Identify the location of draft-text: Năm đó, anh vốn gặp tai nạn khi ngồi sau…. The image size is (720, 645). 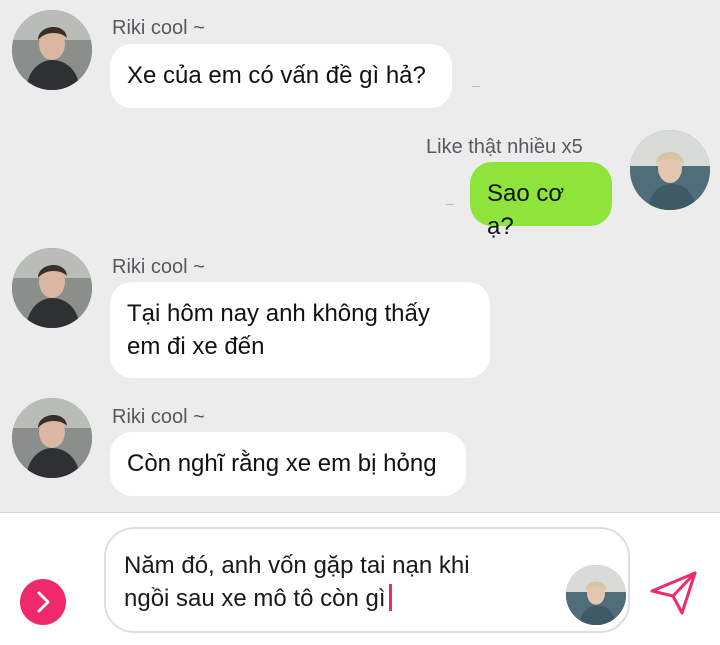
(344, 582).